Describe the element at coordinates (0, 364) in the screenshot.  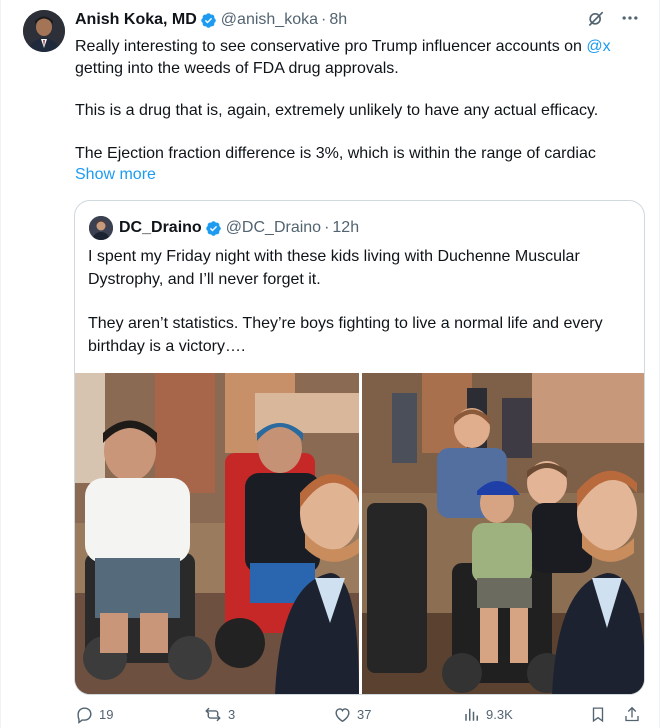
I see `frame-border-left` at that location.